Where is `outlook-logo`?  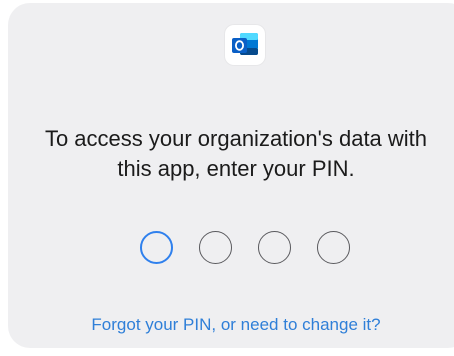 outlook-logo is located at coordinates (245, 44).